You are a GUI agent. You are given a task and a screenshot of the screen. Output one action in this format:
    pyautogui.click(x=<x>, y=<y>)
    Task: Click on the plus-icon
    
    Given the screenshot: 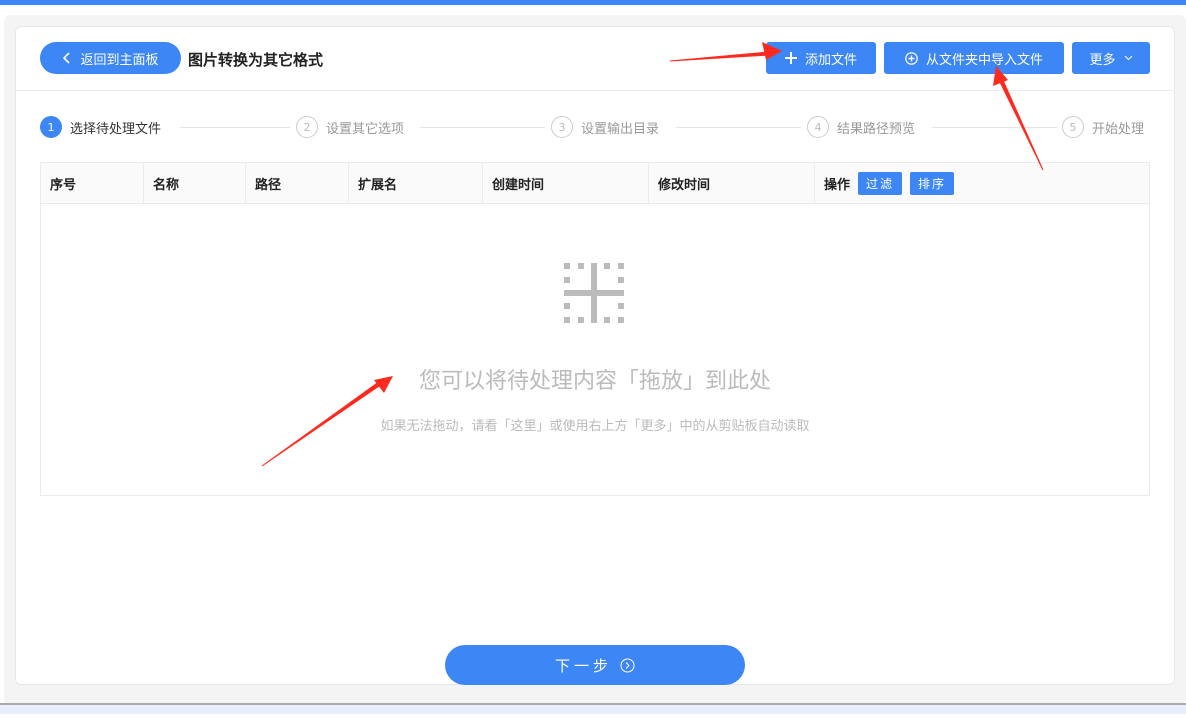 What is the action you would take?
    pyautogui.click(x=790, y=58)
    